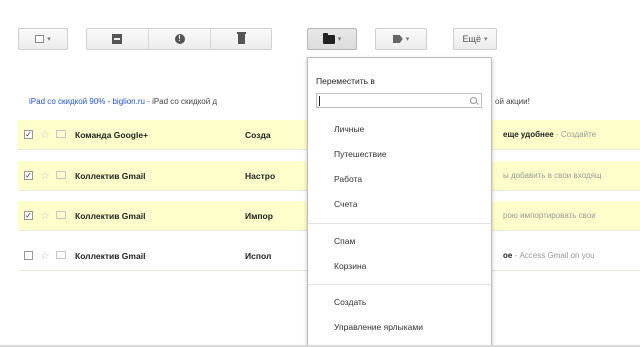  I want to click on message-snippet: - Access Gmail on you, so click(553, 255).